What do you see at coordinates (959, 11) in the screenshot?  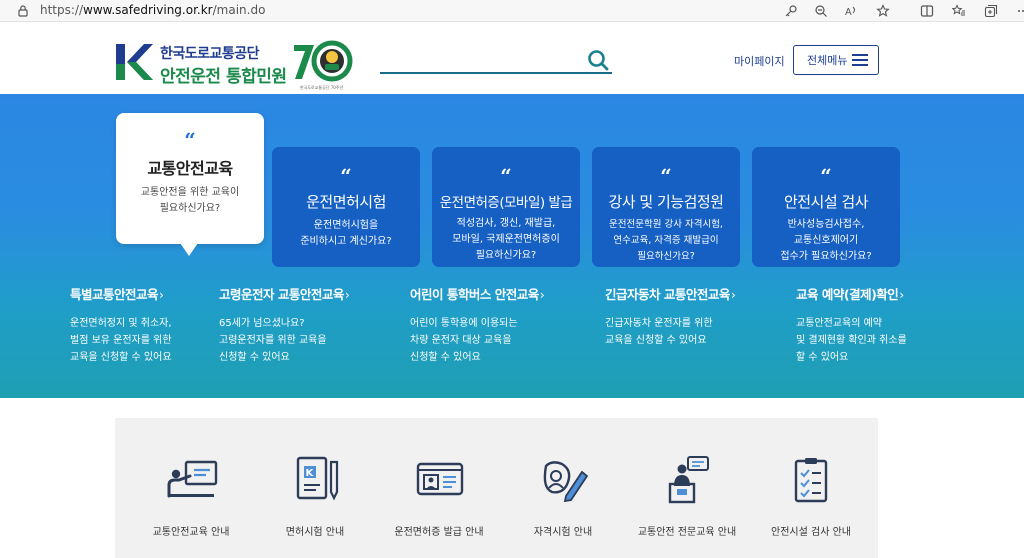 I see `favorites-list-icon` at bounding box center [959, 11].